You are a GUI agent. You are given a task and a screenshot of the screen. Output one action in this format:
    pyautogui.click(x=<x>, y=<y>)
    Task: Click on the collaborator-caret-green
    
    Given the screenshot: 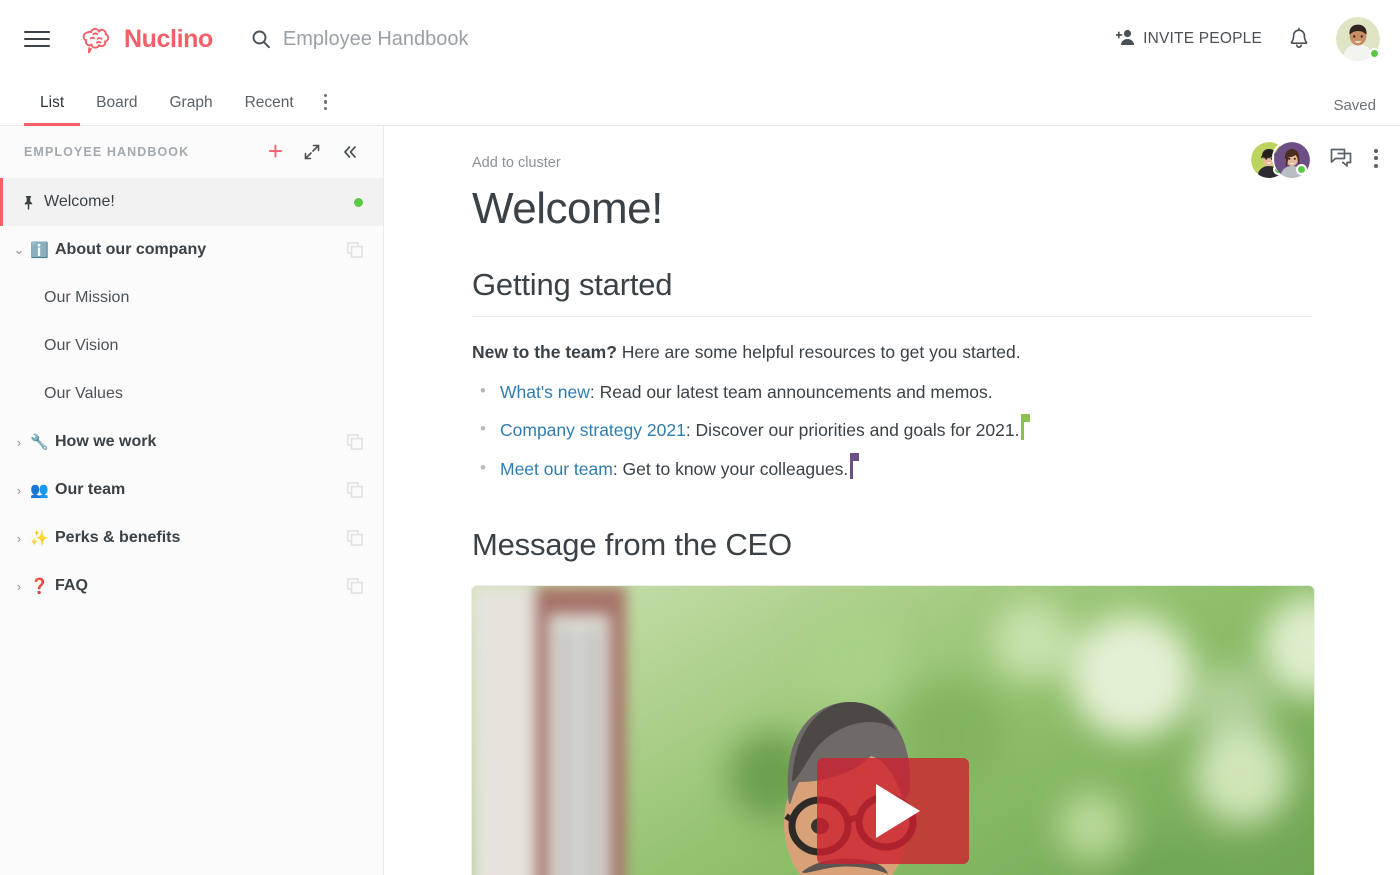 What is the action you would take?
    pyautogui.click(x=1026, y=427)
    